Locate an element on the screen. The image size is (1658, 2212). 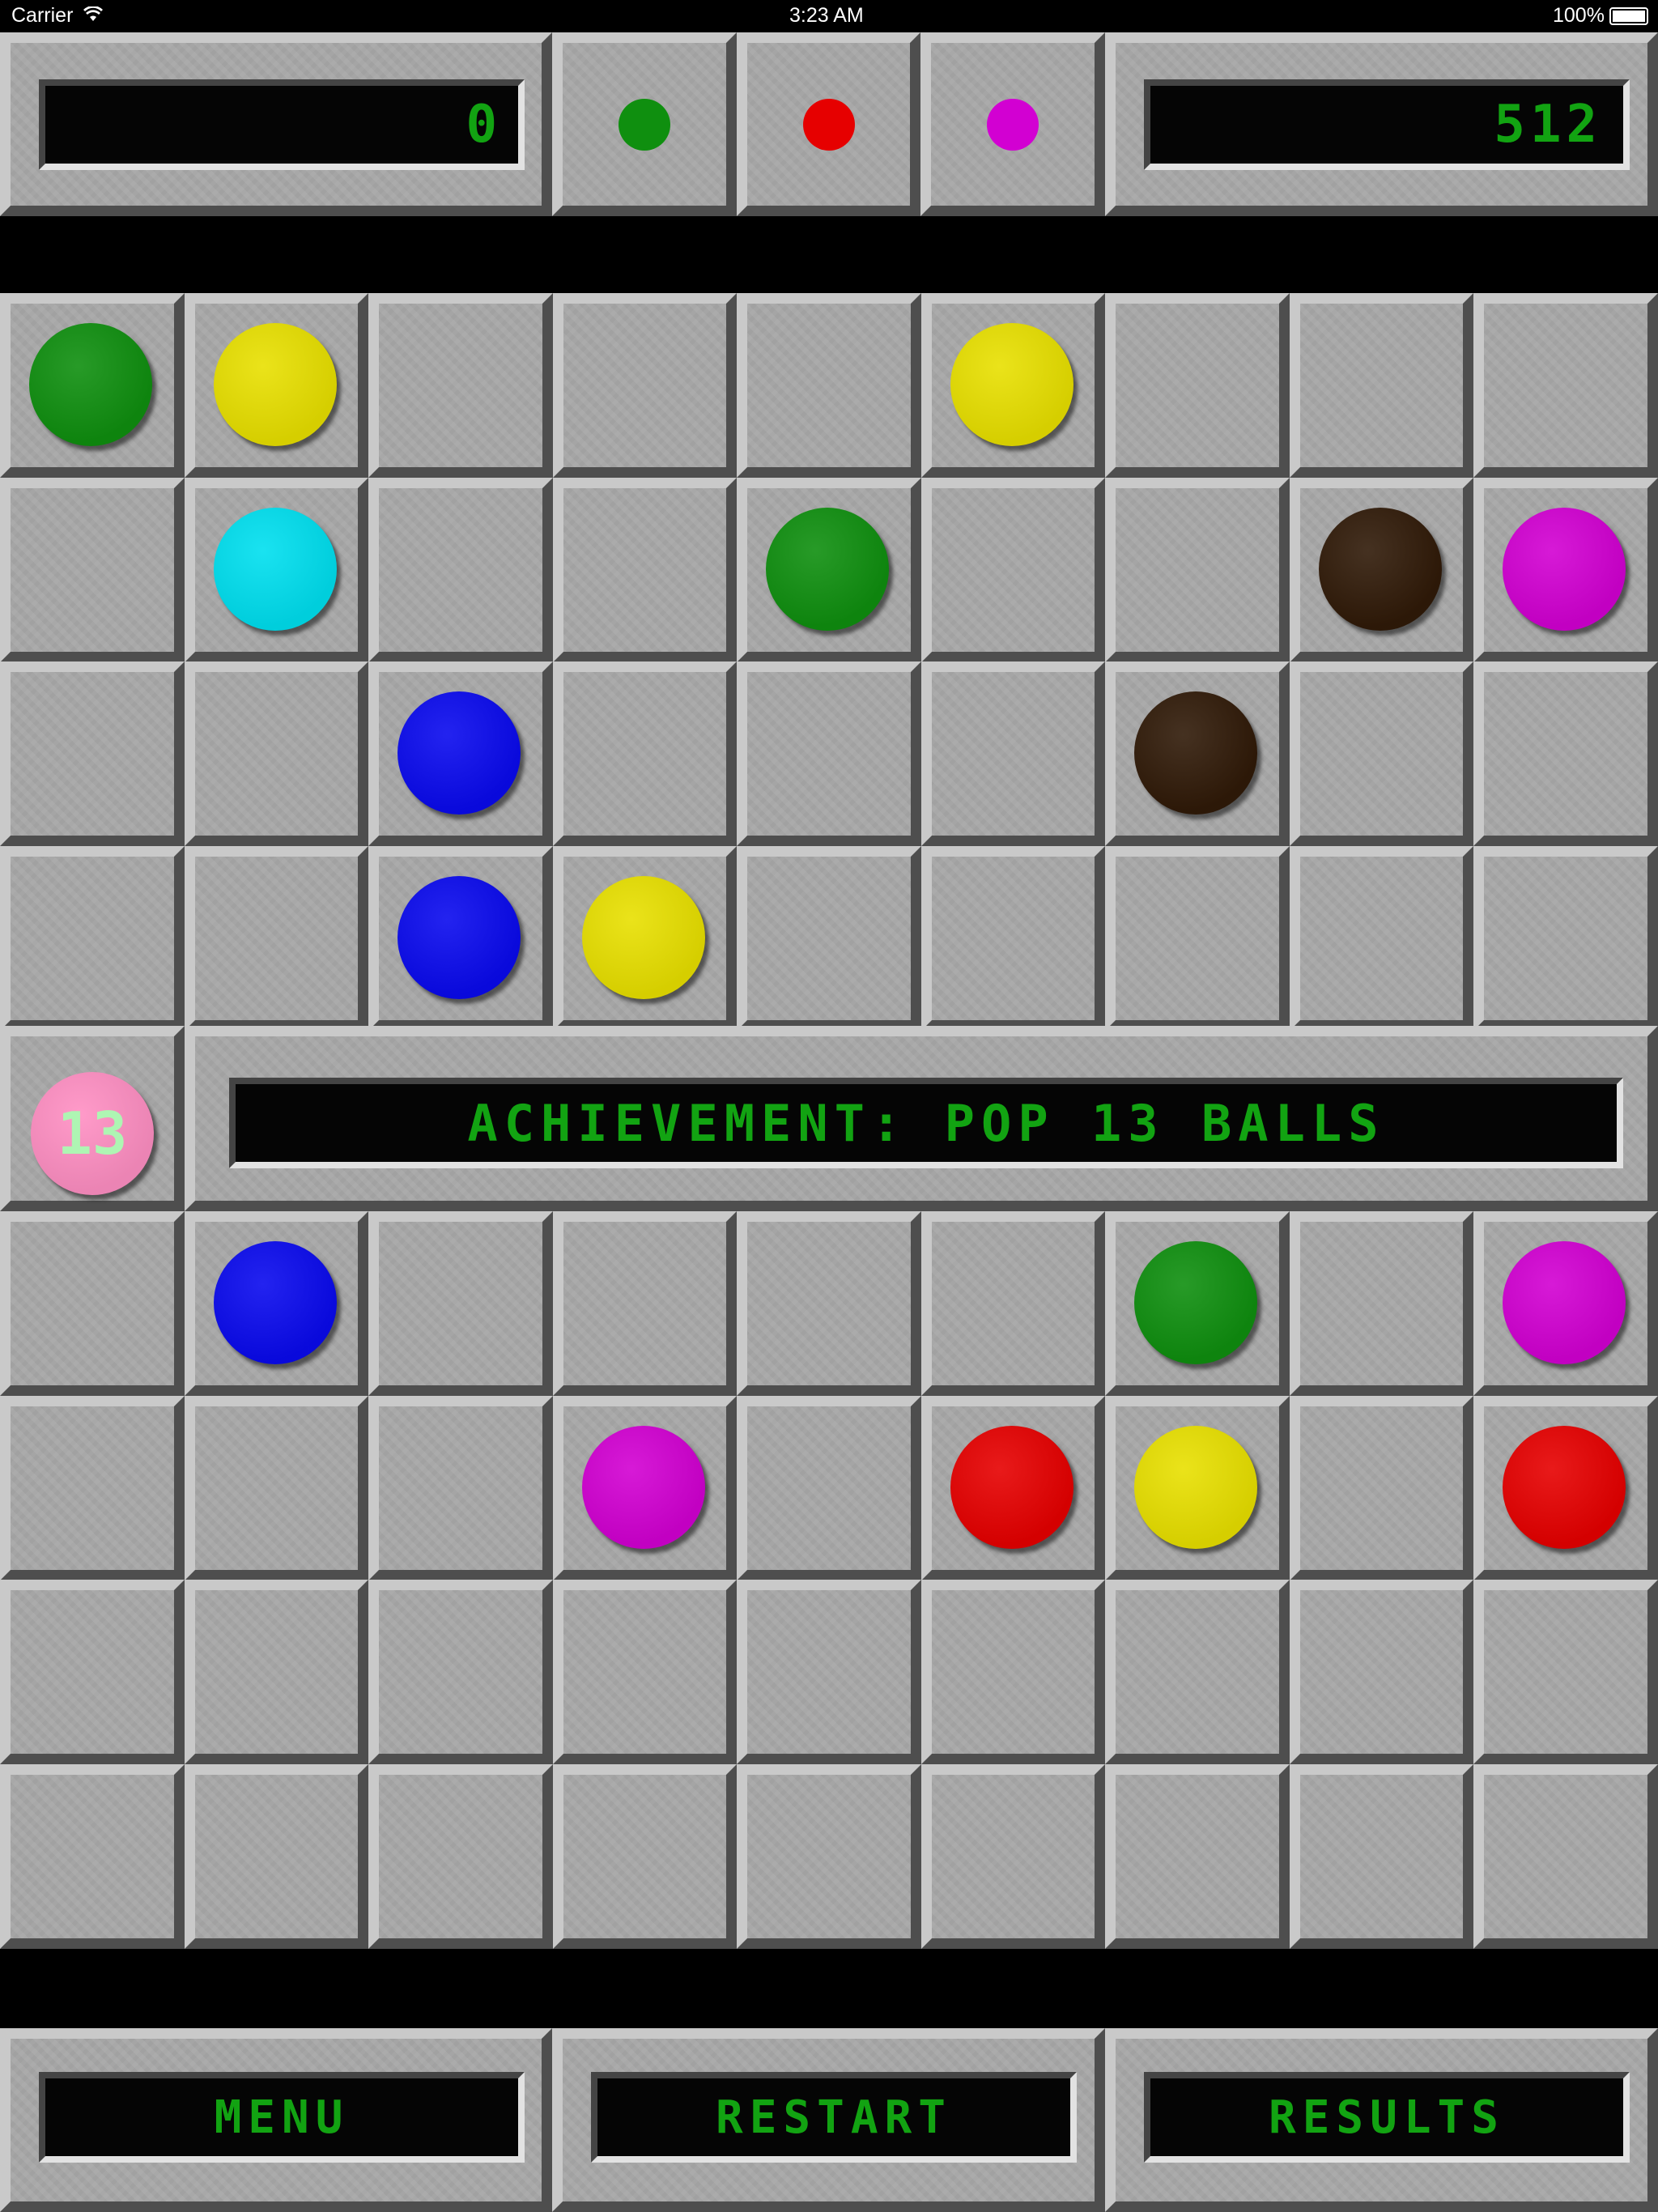
restart-button-label: RESTART is located at coordinates (833, 2117).